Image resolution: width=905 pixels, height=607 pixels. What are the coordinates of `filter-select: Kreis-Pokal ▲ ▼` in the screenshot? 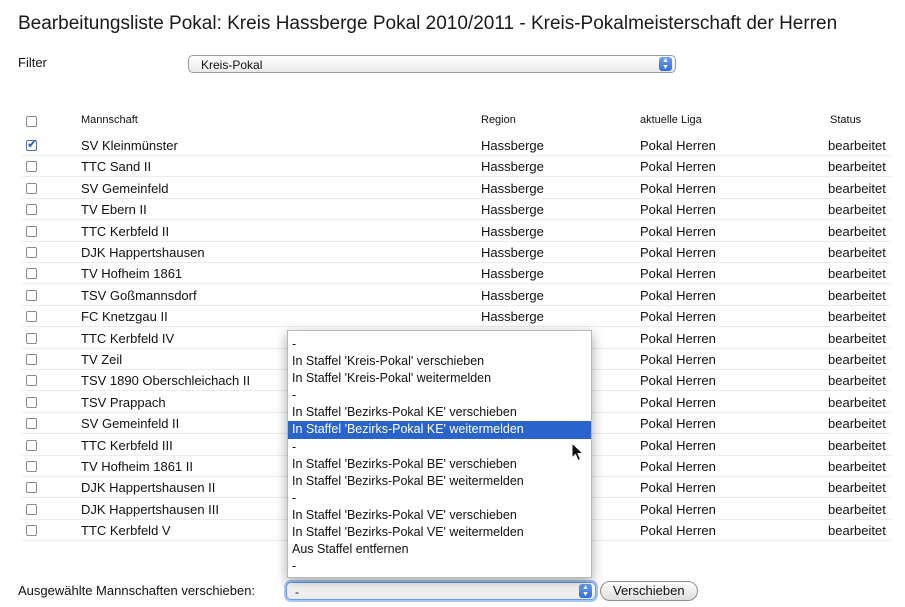 It's located at (432, 64).